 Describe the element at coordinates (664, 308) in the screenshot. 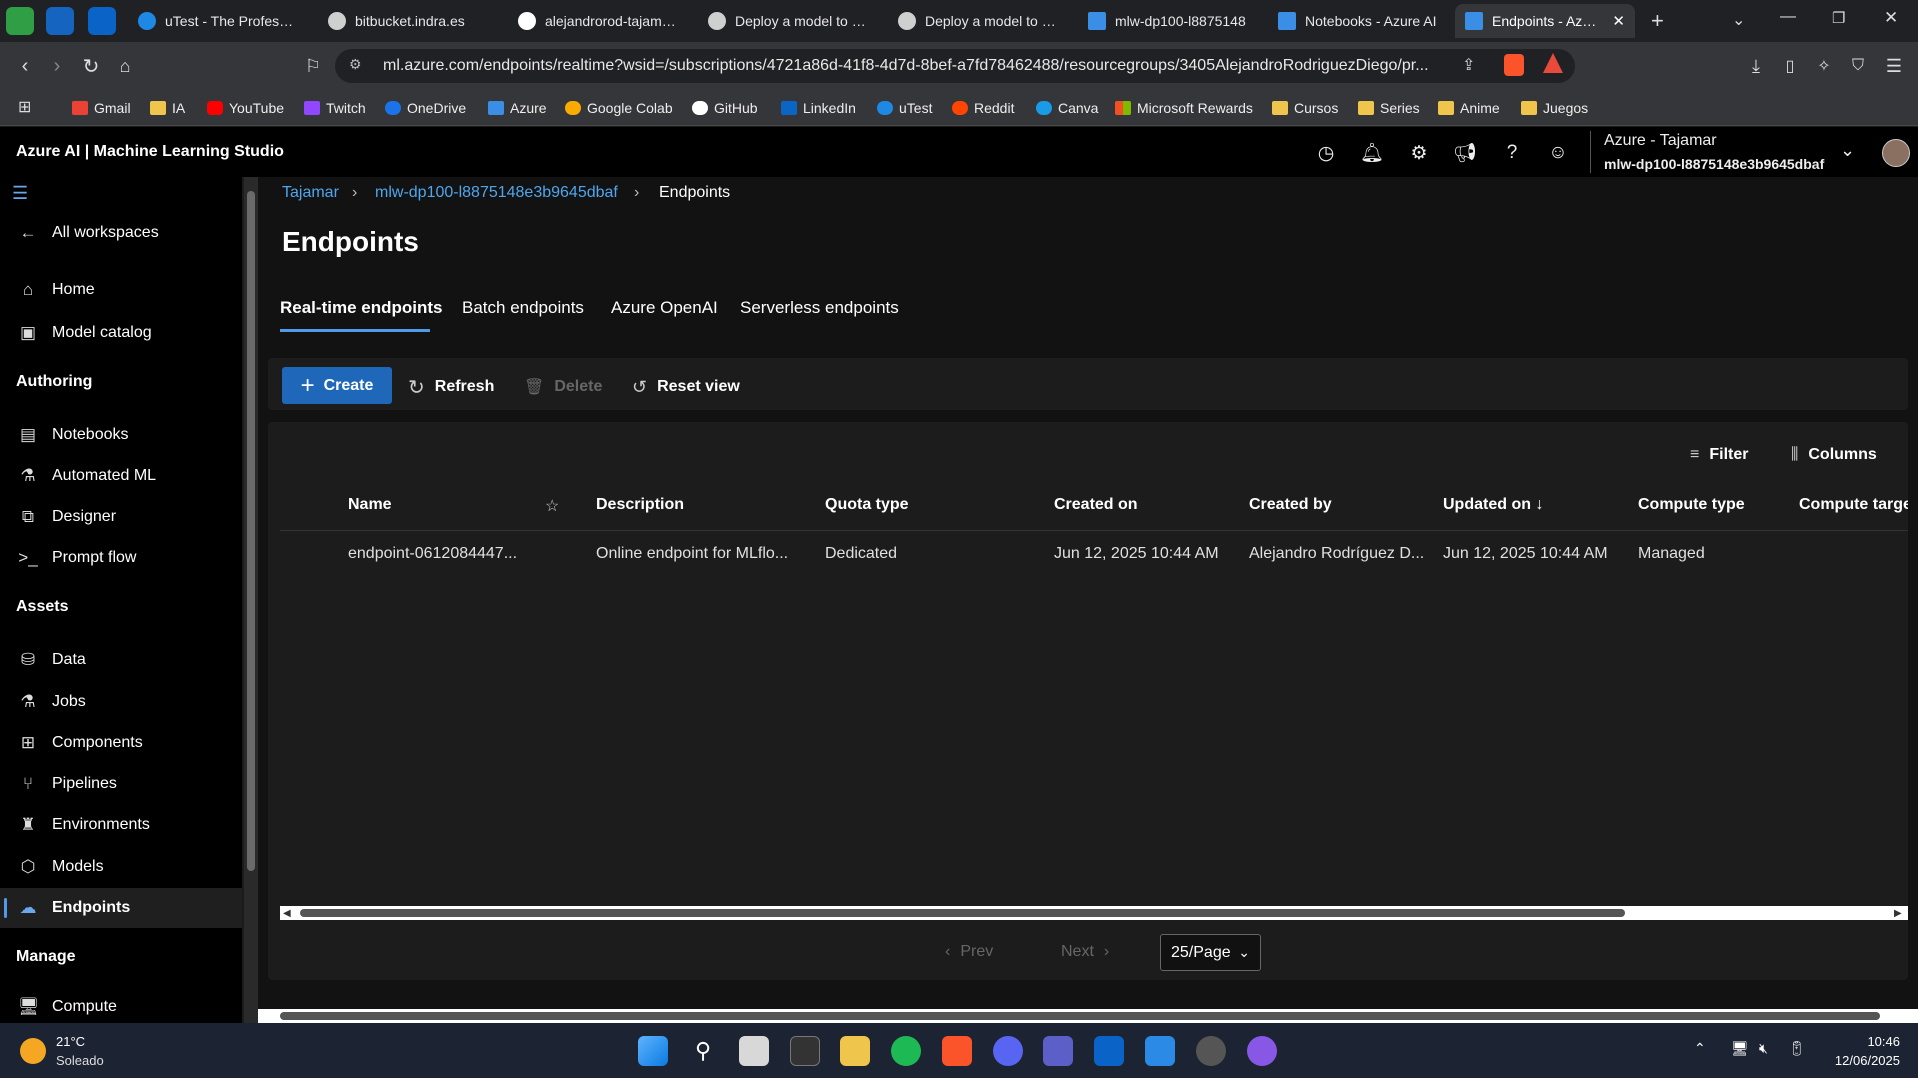

I see `tab-azure-openai: Azure OpenAI` at that location.